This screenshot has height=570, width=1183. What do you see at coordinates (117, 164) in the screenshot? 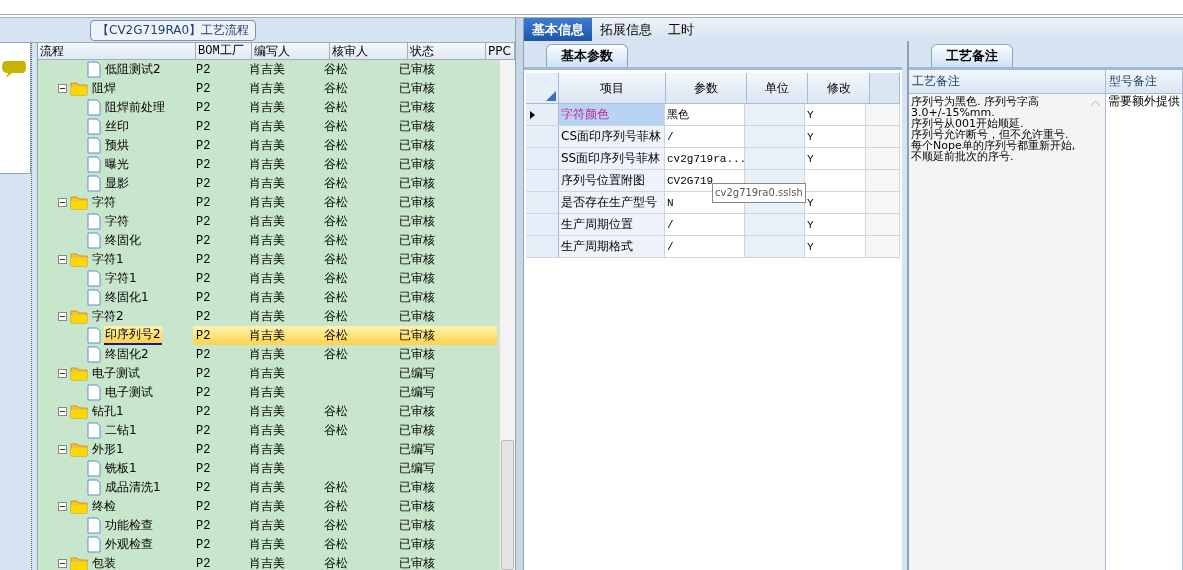
I see `tree-item: 曝光` at bounding box center [117, 164].